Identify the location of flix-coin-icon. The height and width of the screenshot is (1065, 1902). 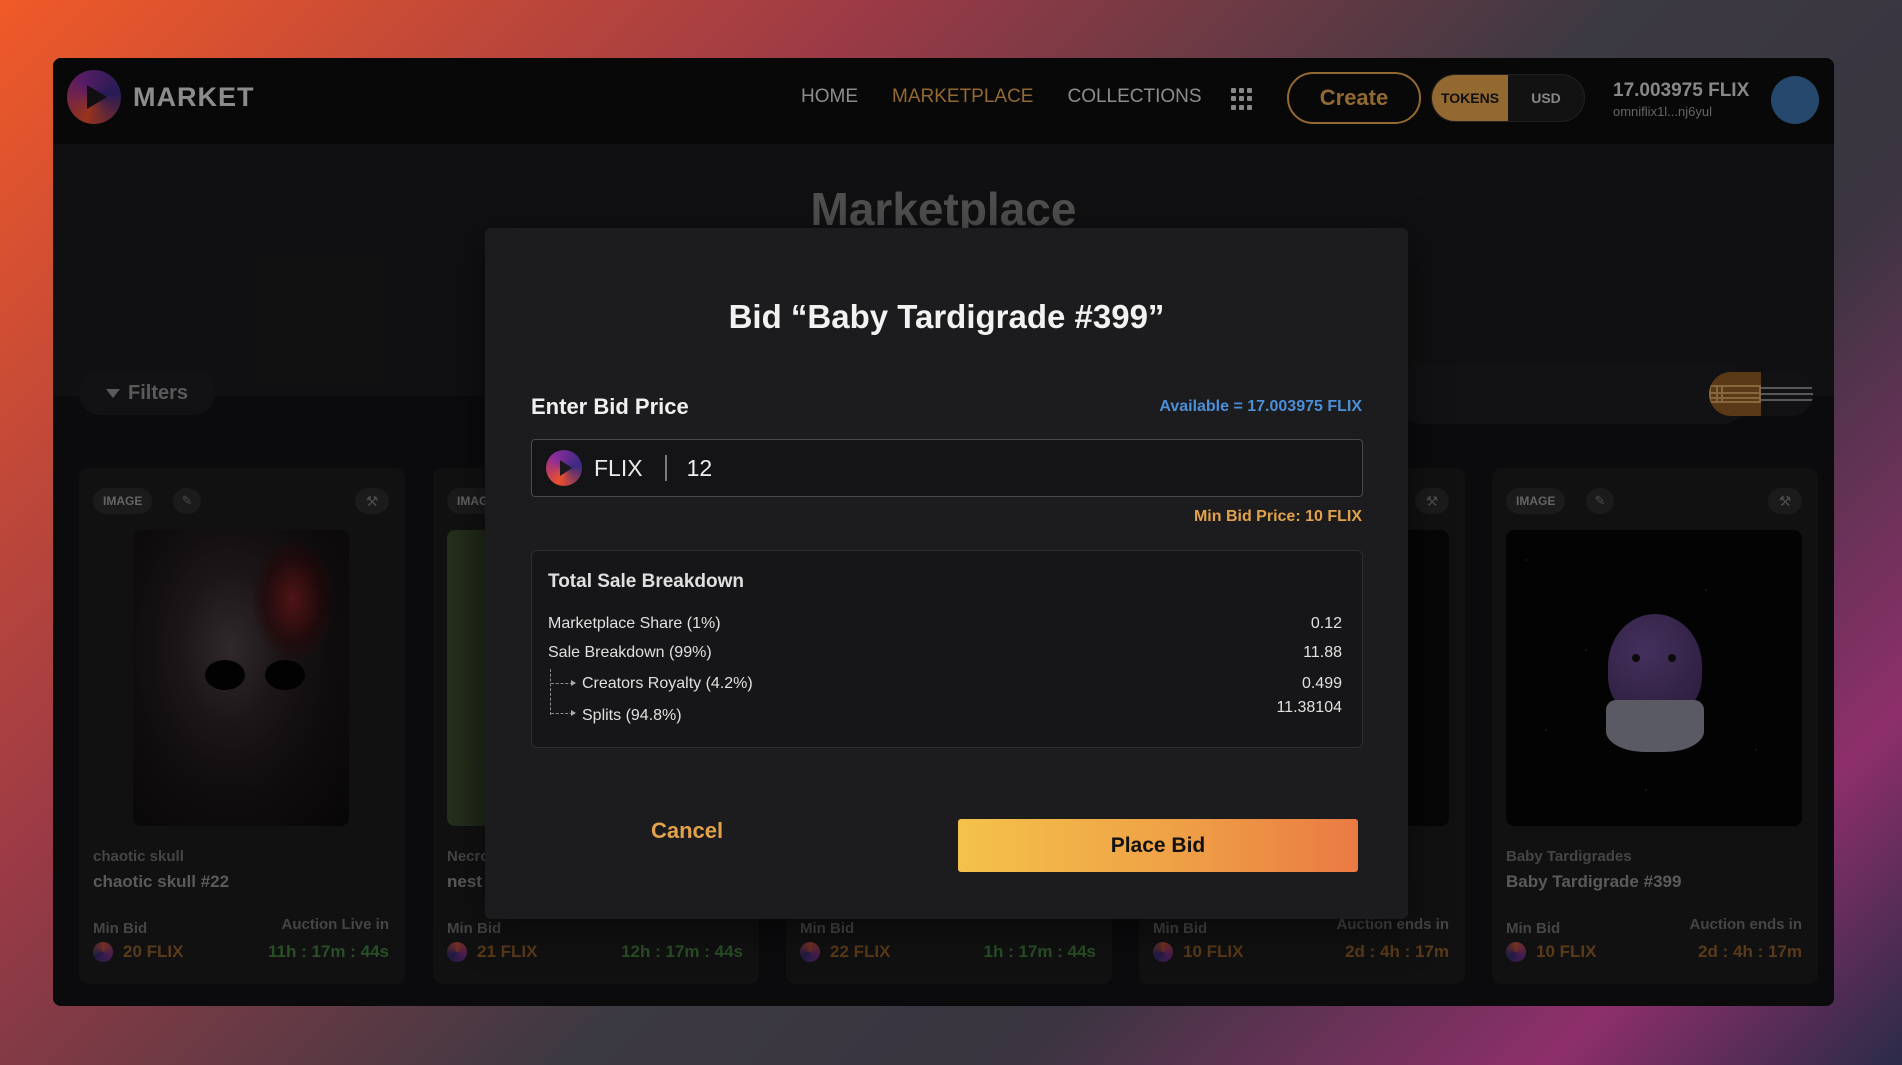
(564, 468).